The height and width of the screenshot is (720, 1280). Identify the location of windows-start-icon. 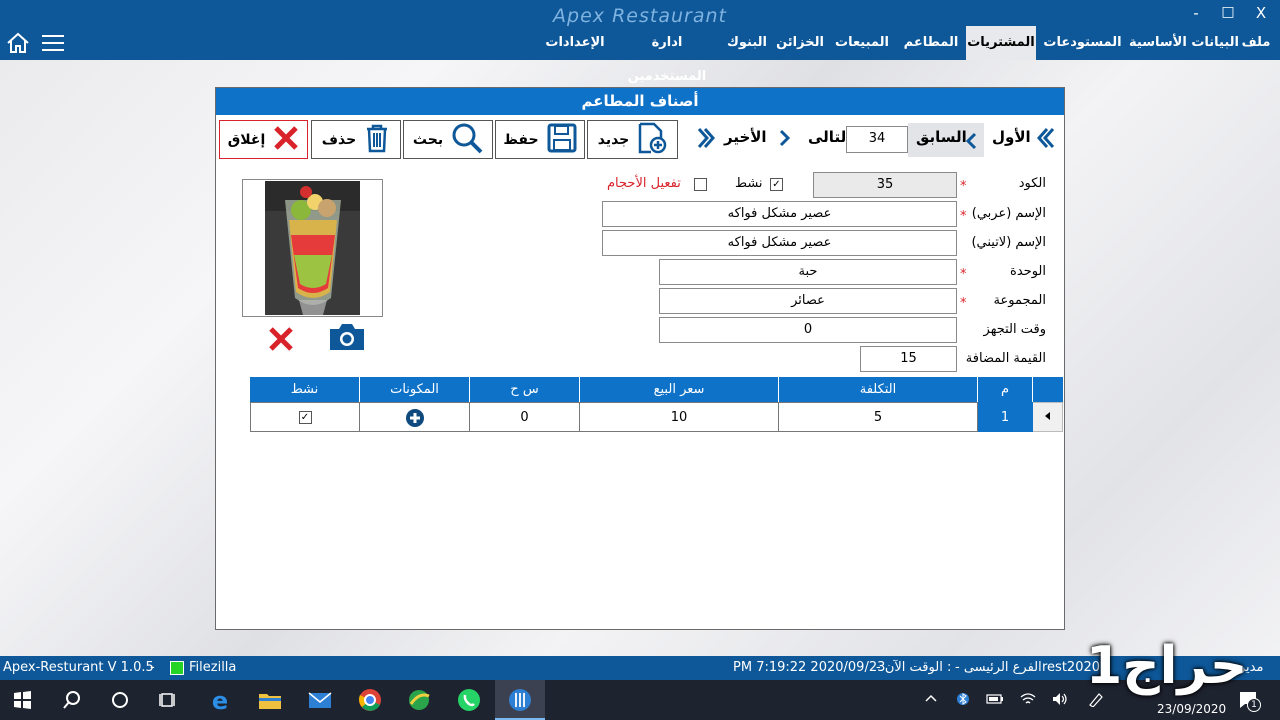
(22, 700).